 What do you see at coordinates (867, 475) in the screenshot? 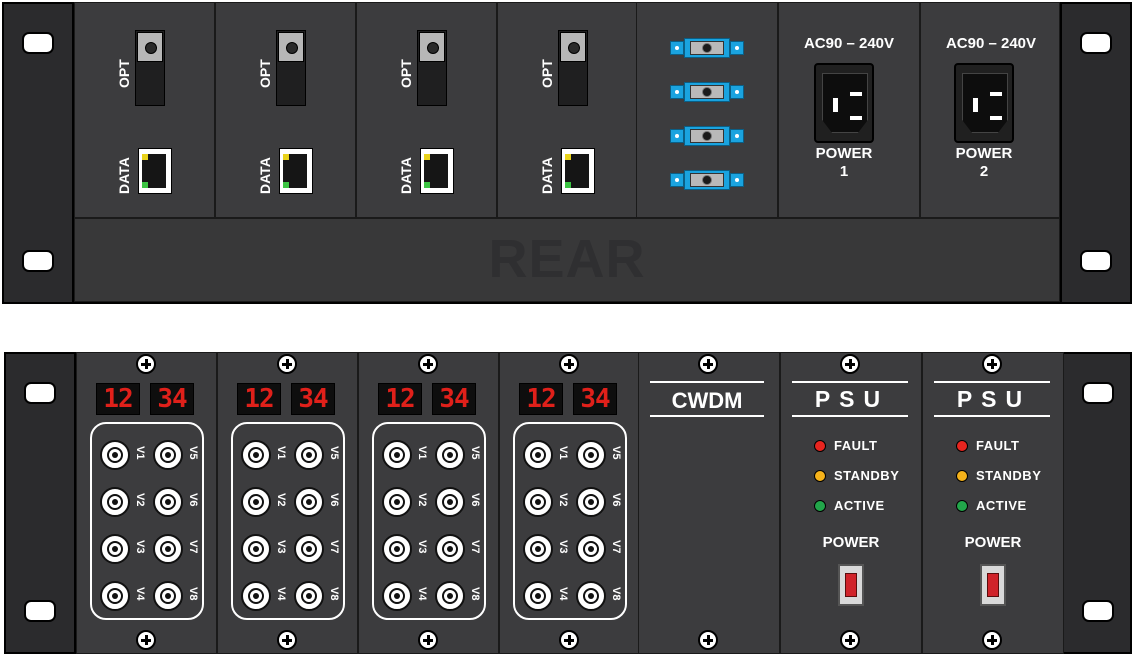
I see `led-standby-label: STANDBY` at bounding box center [867, 475].